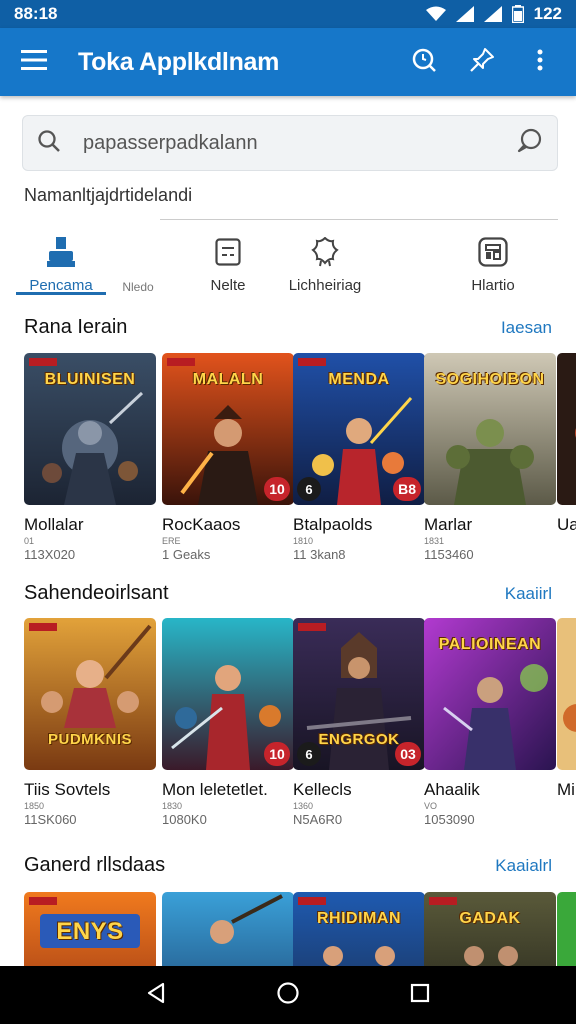 The image size is (576, 1024). Describe the element at coordinates (452, 789) in the screenshot. I see `game-name: Ahaalik` at that location.